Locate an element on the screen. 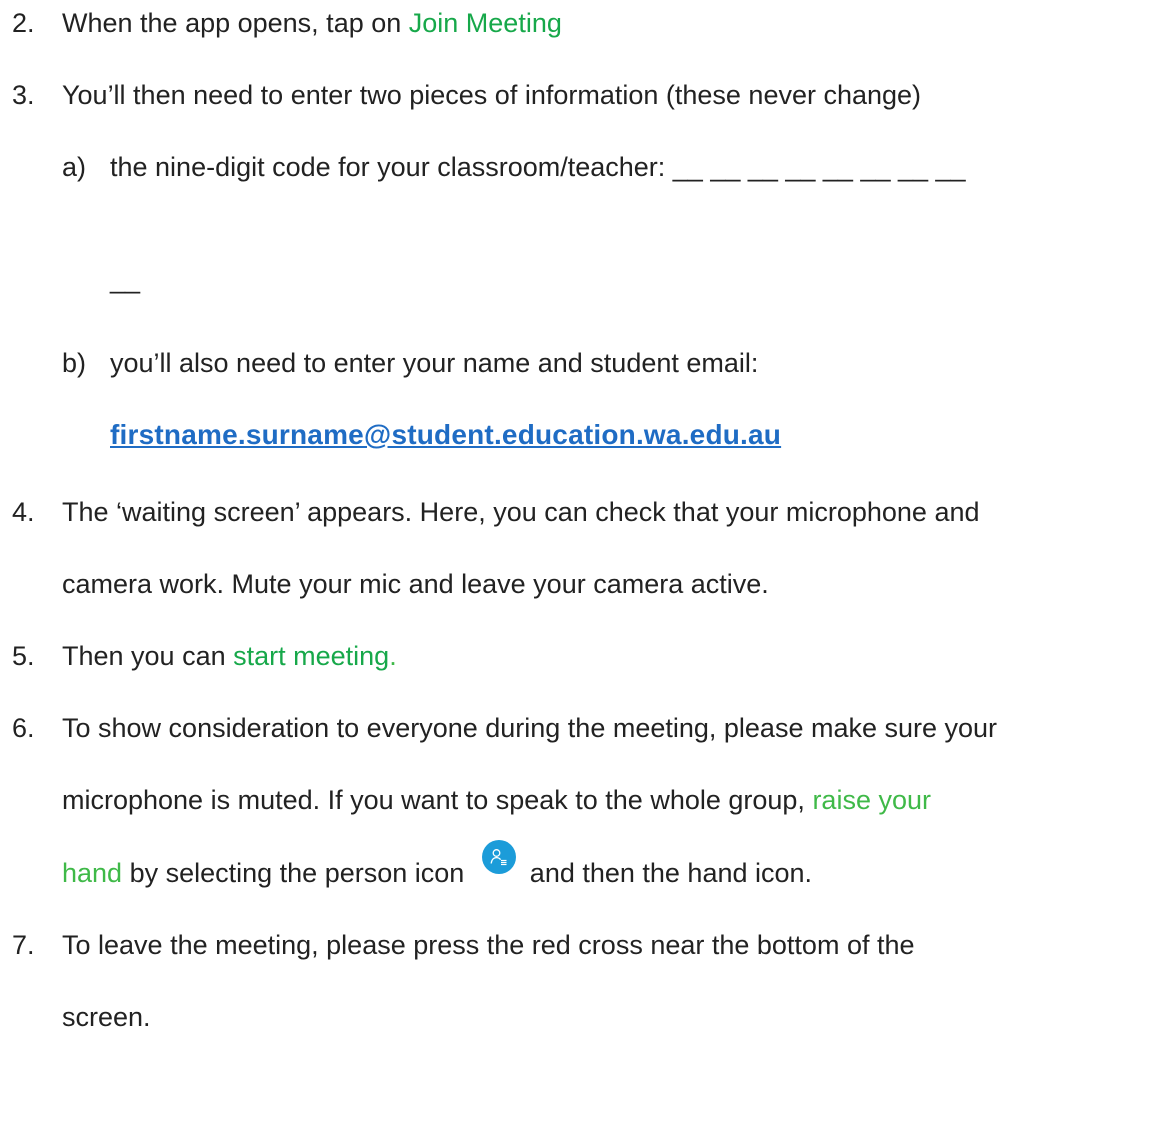 Image resolution: width=1172 pixels, height=1137 pixels. join-meeting-highlight: Join Meeting is located at coordinates (485, 23).